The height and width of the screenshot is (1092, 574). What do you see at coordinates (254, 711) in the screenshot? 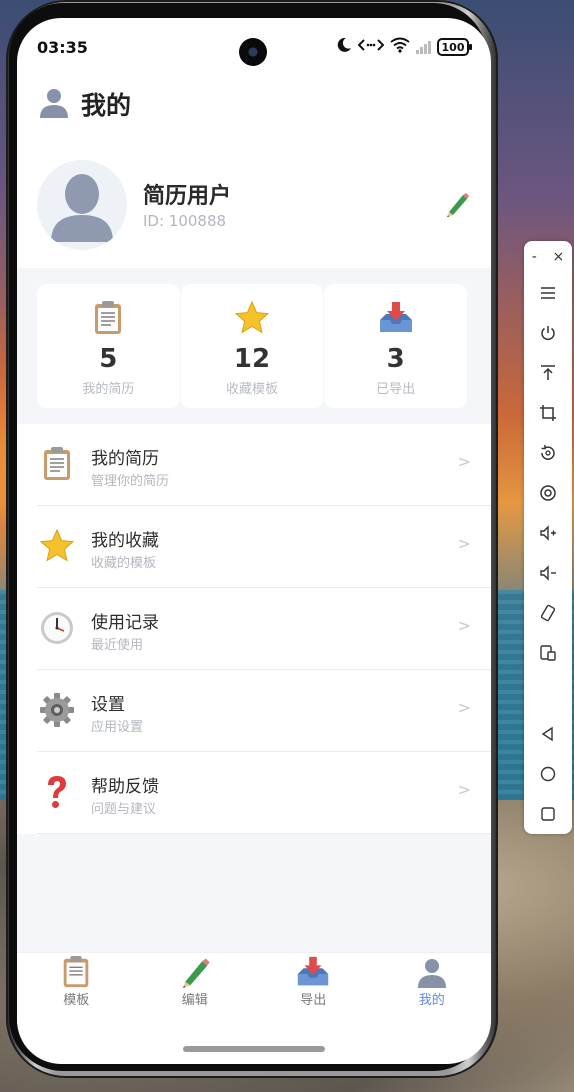
I see `menu-item-settings: 设置 应用设置 >` at bounding box center [254, 711].